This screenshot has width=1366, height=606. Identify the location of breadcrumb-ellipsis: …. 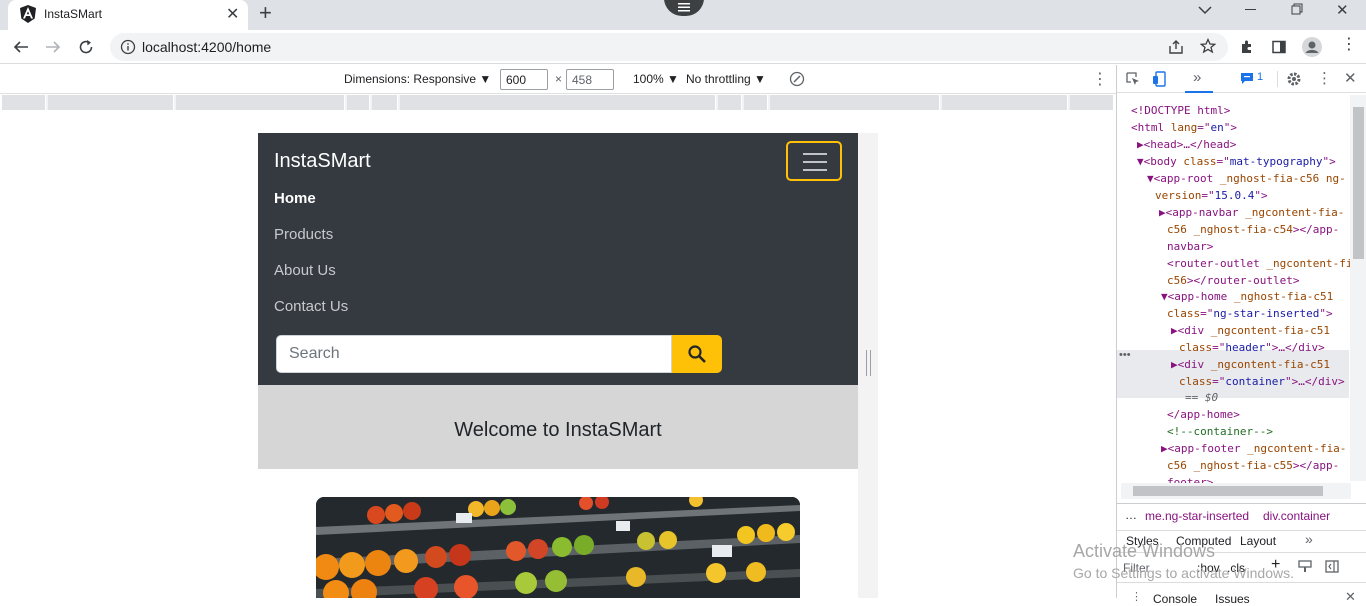
(1131, 515).